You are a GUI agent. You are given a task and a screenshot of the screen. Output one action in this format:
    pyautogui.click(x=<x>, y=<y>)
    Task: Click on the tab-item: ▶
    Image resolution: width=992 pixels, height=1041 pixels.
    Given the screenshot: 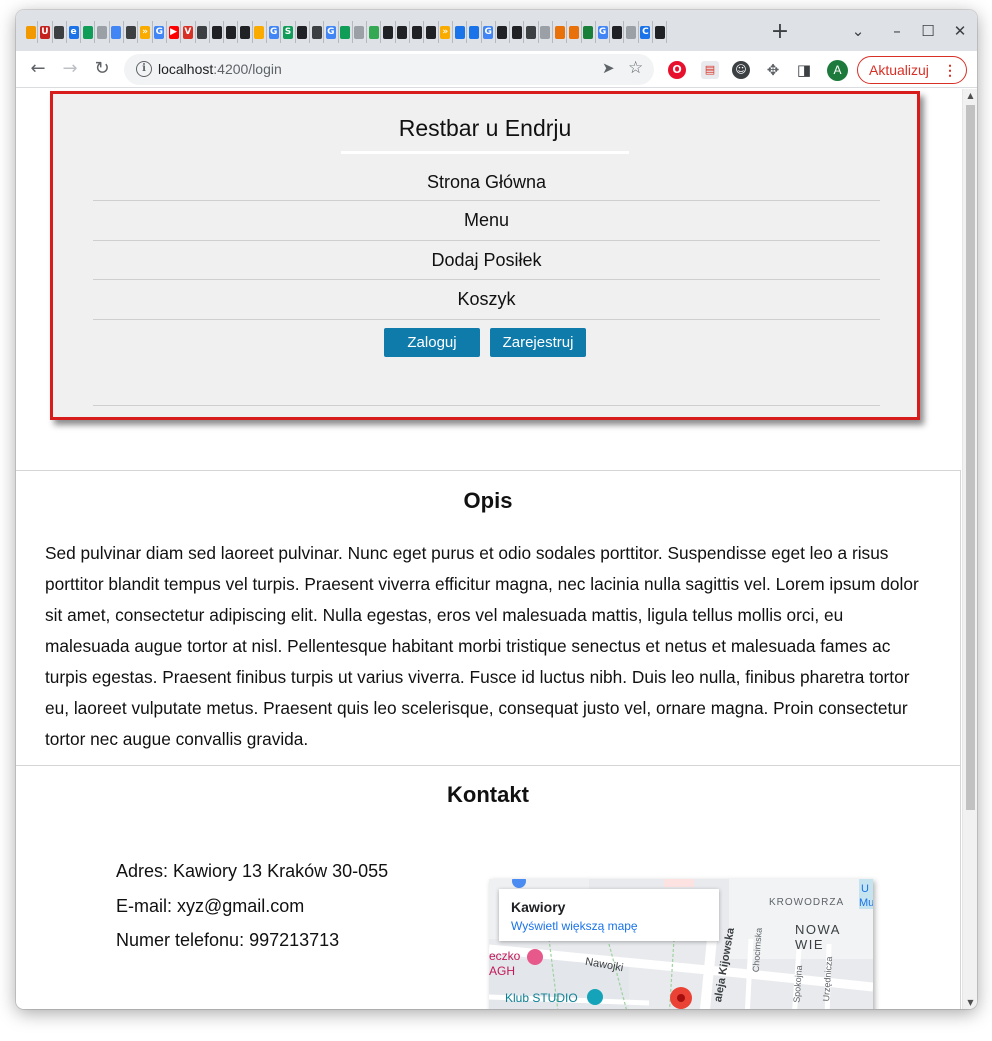 What is the action you would take?
    pyautogui.click(x=174, y=32)
    